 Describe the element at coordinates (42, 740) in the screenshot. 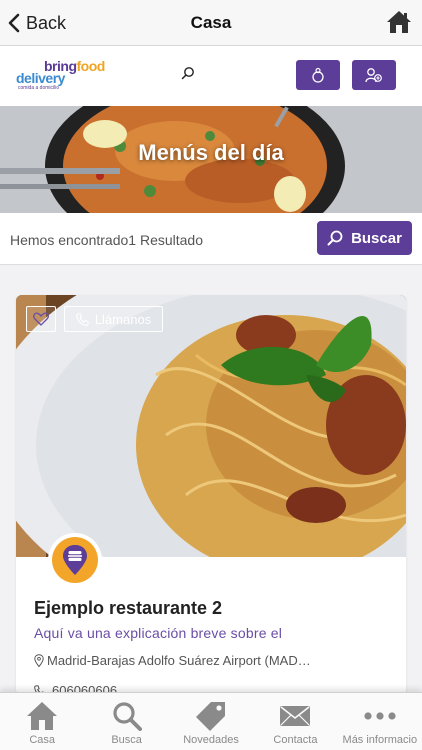

I see `tab-label: Casa` at that location.